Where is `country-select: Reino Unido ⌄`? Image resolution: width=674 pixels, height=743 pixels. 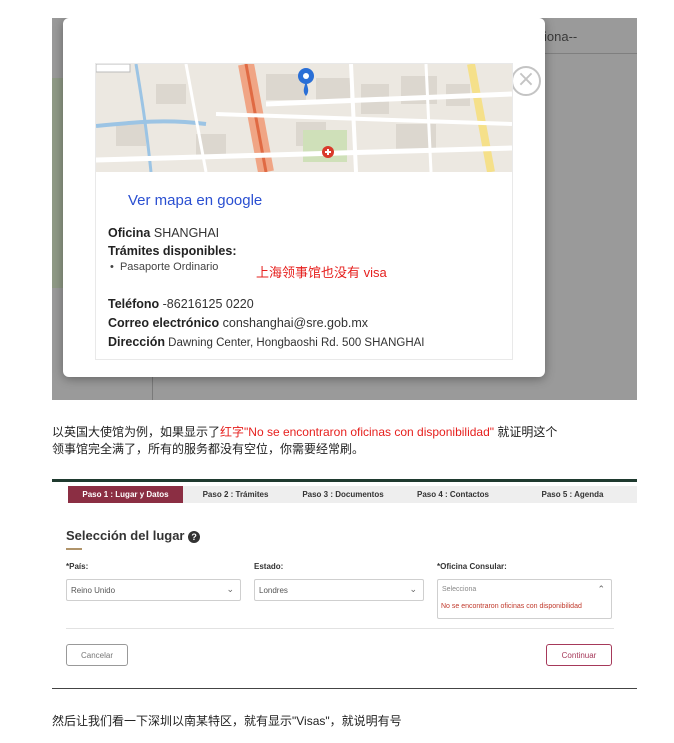
country-select: Reino Unido ⌄ is located at coordinates (153, 590).